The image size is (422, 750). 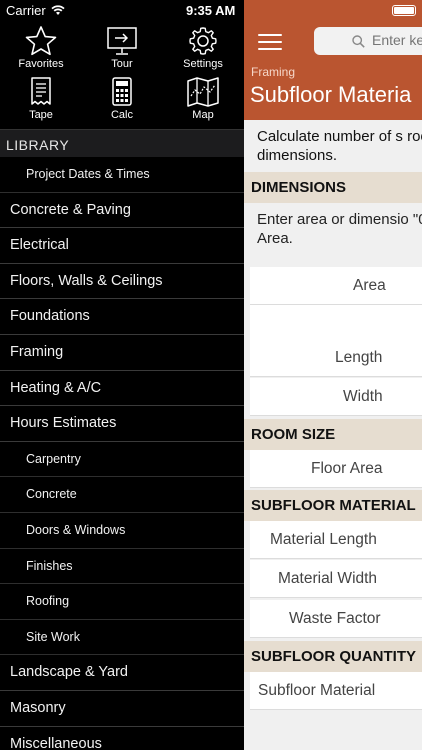 I want to click on tour-label: Tour, so click(x=122, y=64).